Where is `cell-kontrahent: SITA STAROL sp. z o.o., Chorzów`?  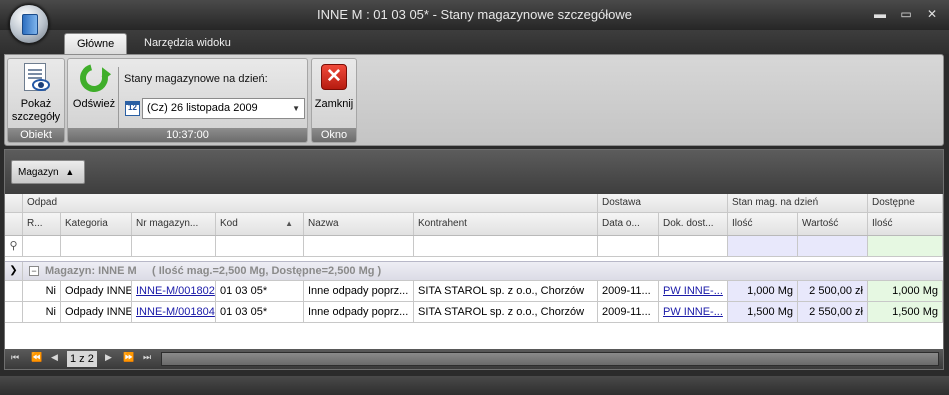 cell-kontrahent: SITA STAROL sp. z o.o., Chorzów is located at coordinates (506, 291).